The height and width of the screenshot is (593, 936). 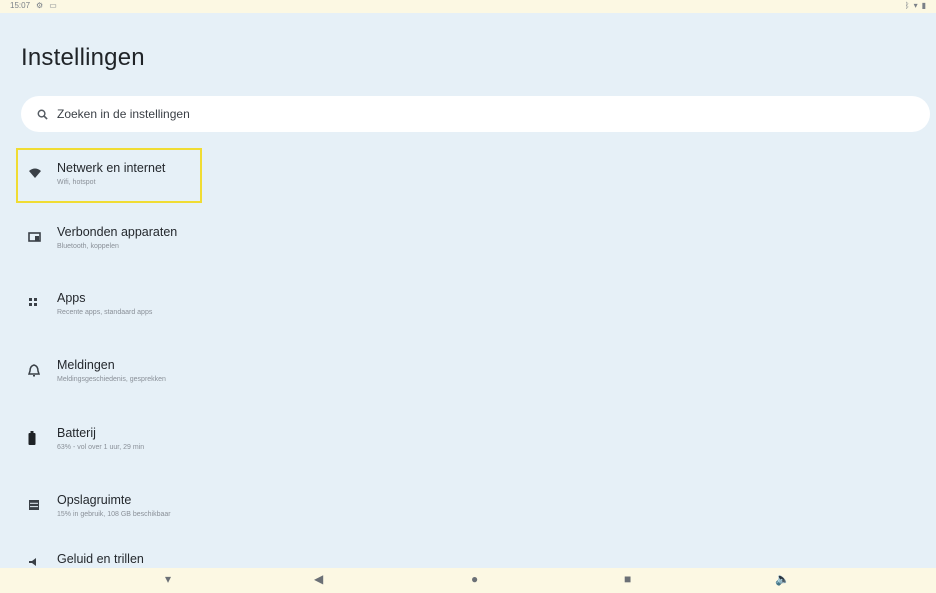 I want to click on status-left: 15:07 ⚙ ▭, so click(x=33, y=5).